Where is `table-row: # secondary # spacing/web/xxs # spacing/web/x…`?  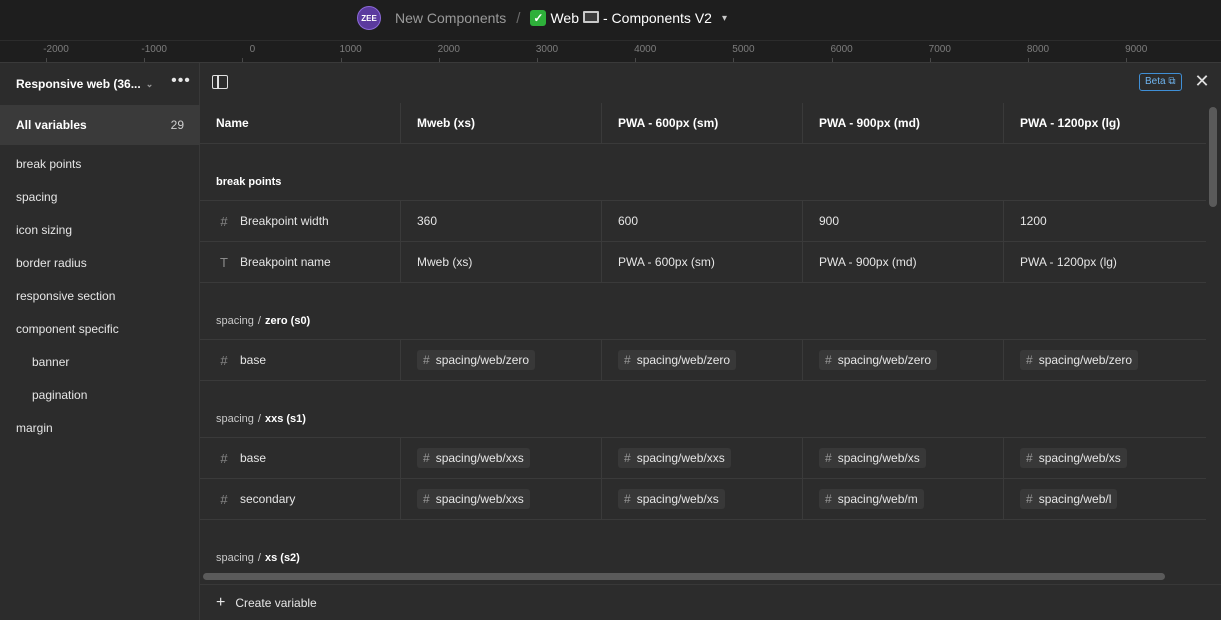 table-row: # secondary # spacing/web/xxs # spacing/web/x… is located at coordinates (703, 499).